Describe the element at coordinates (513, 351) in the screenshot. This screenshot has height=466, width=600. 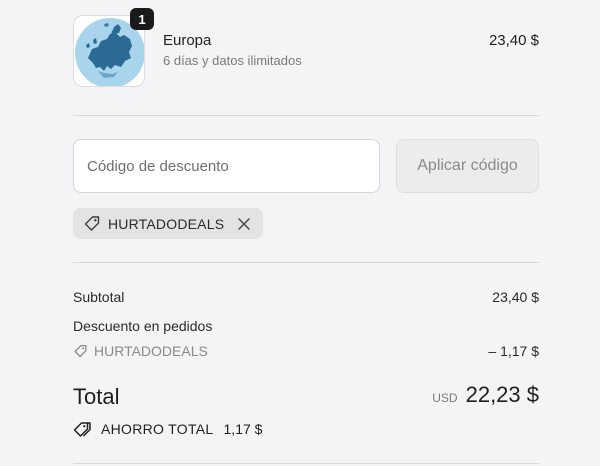
I see `order-discount-value: – 1,17 $` at that location.